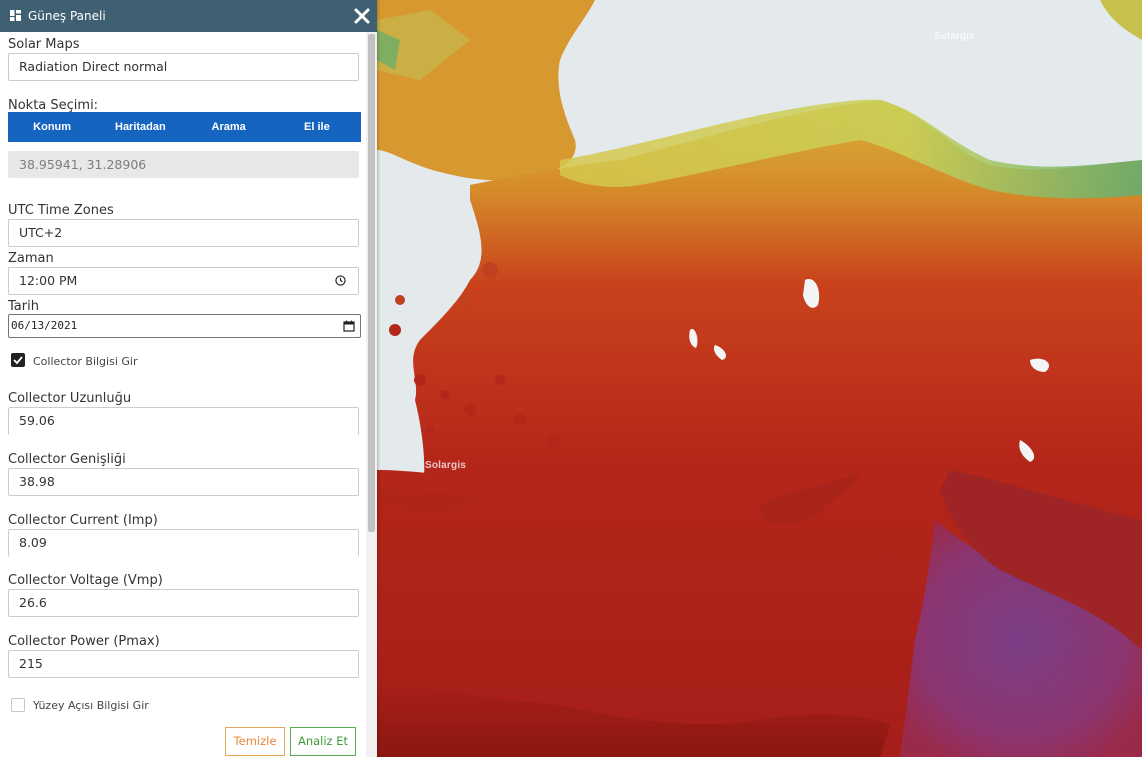  I want to click on coordinates-field: 38.95941, 31.28906, so click(183, 164).